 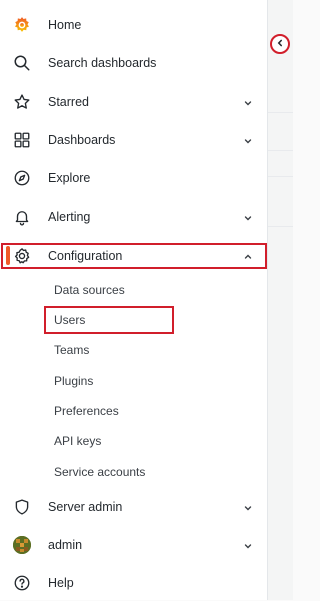 I want to click on nav-item-server-admin: Server admin, so click(x=134, y=507).